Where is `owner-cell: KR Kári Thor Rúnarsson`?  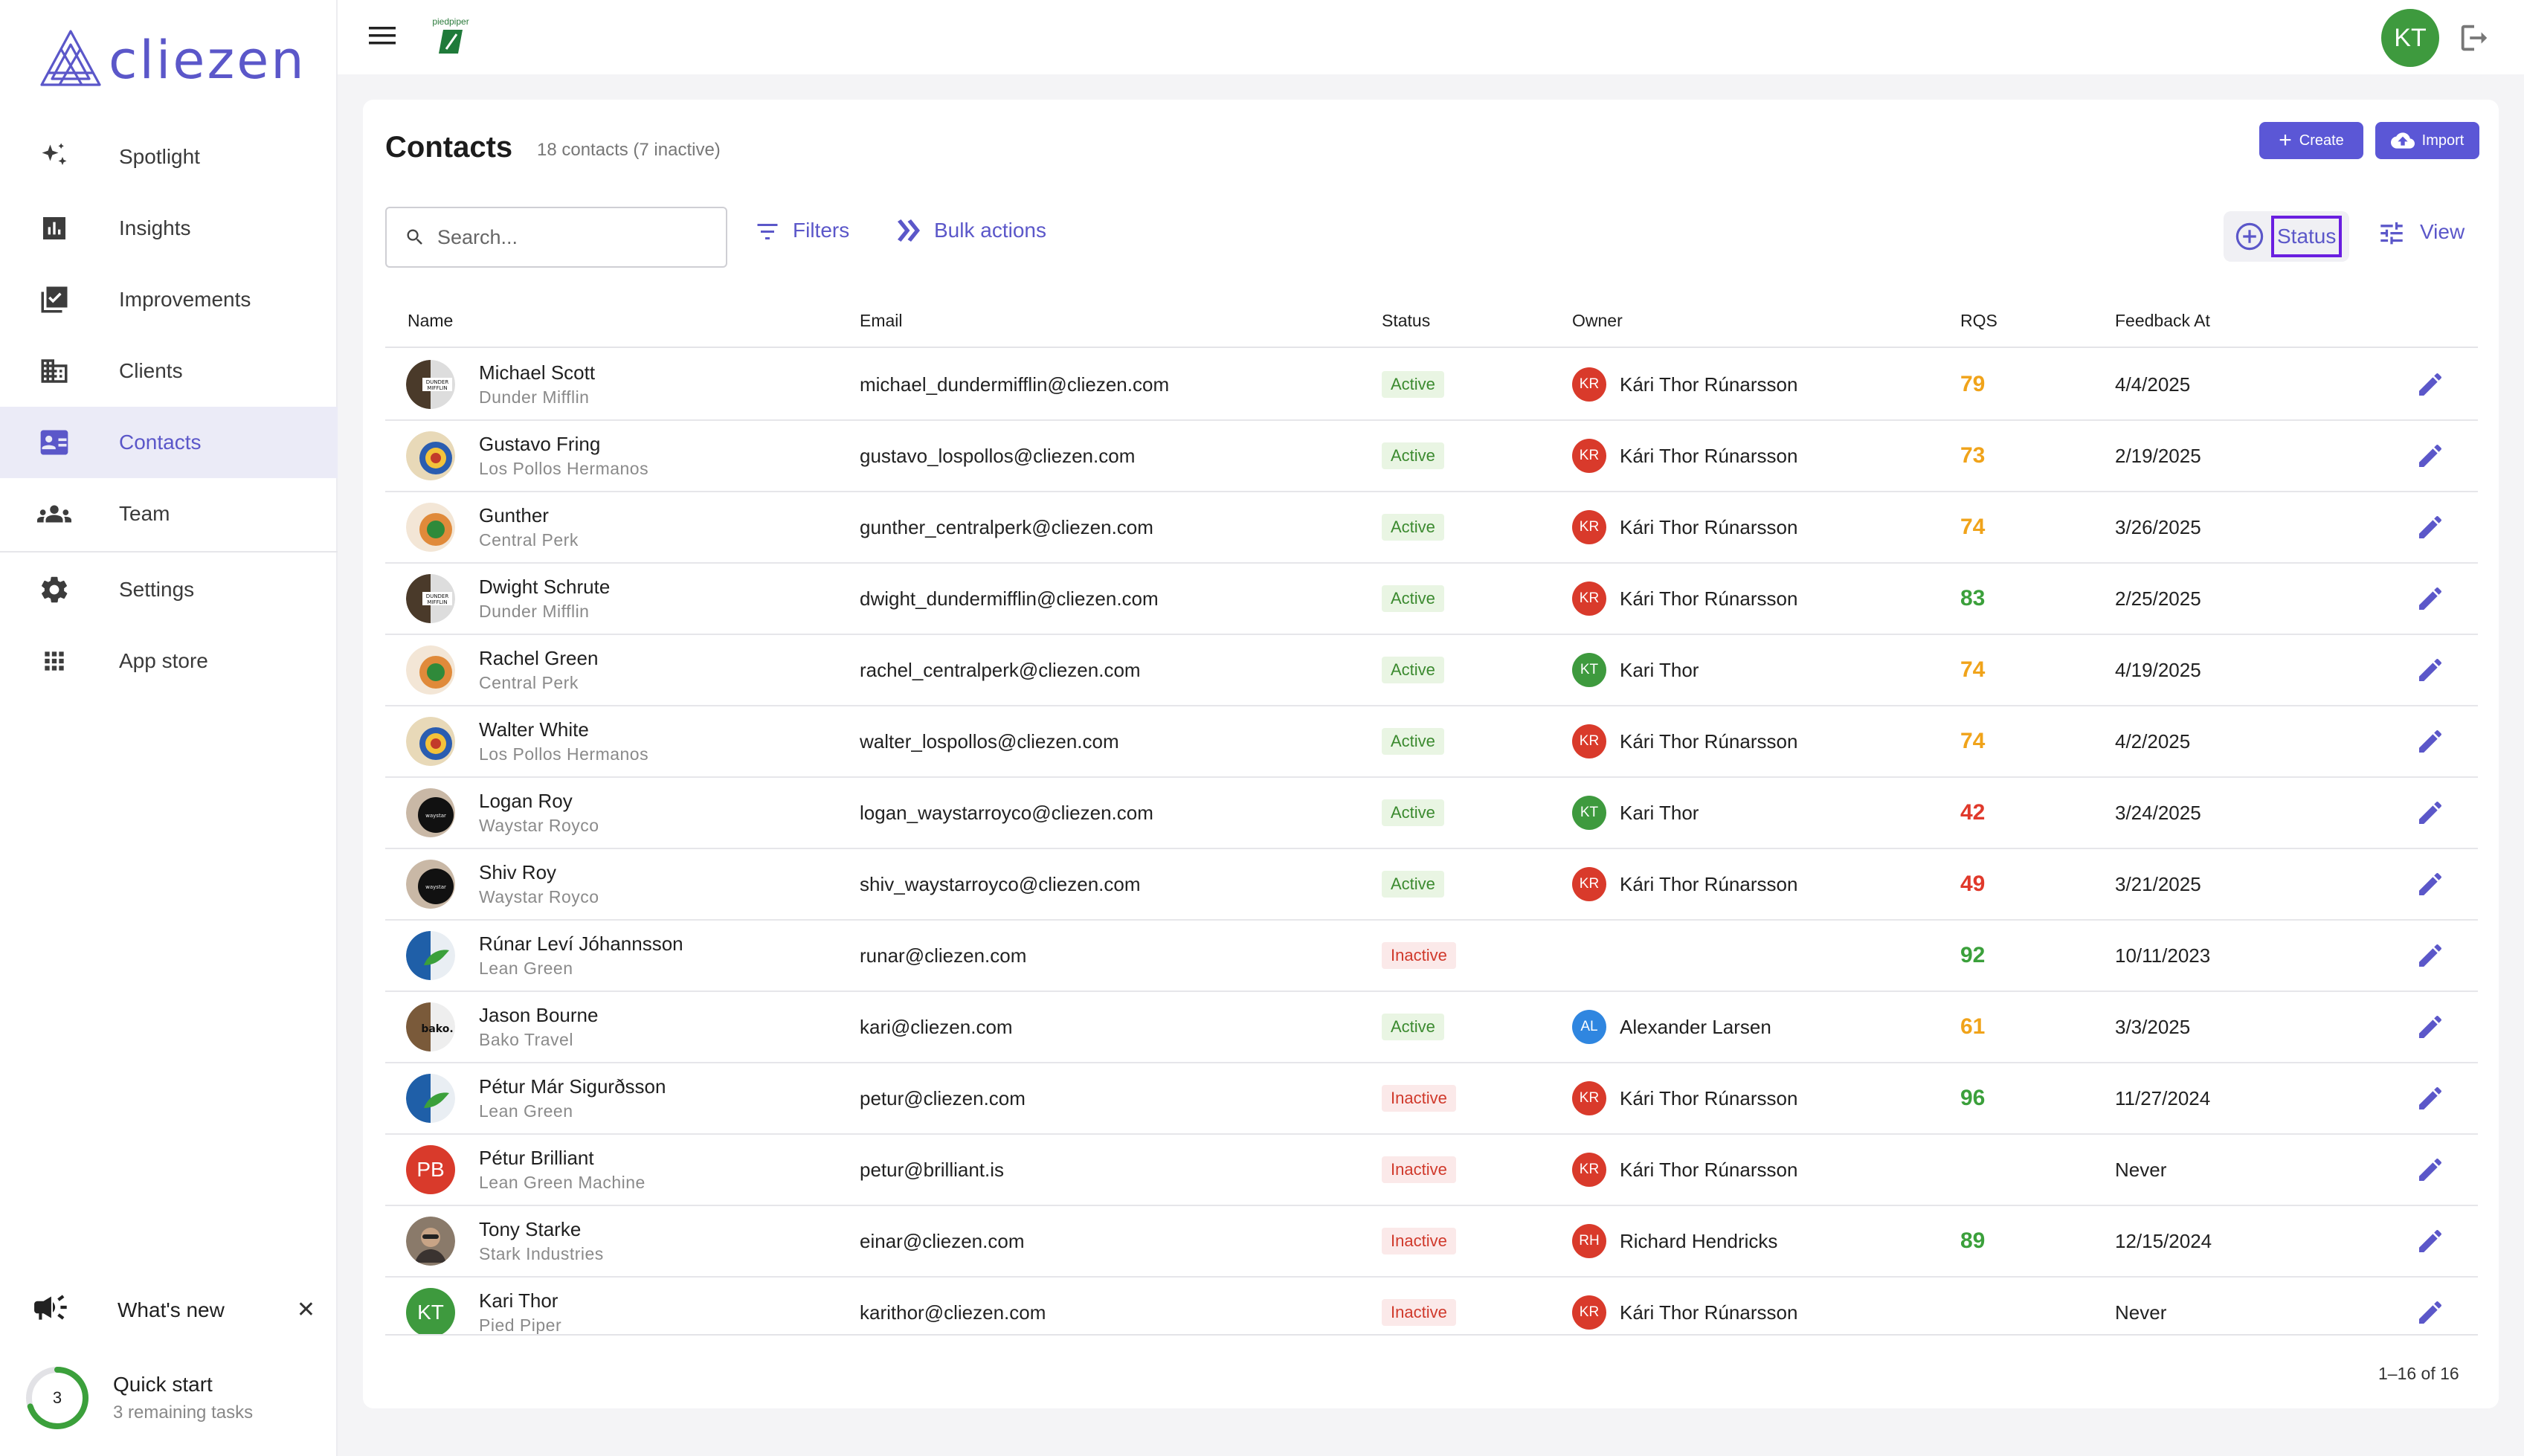
owner-cell: KR Kári Thor Rúnarsson is located at coordinates (1684, 384).